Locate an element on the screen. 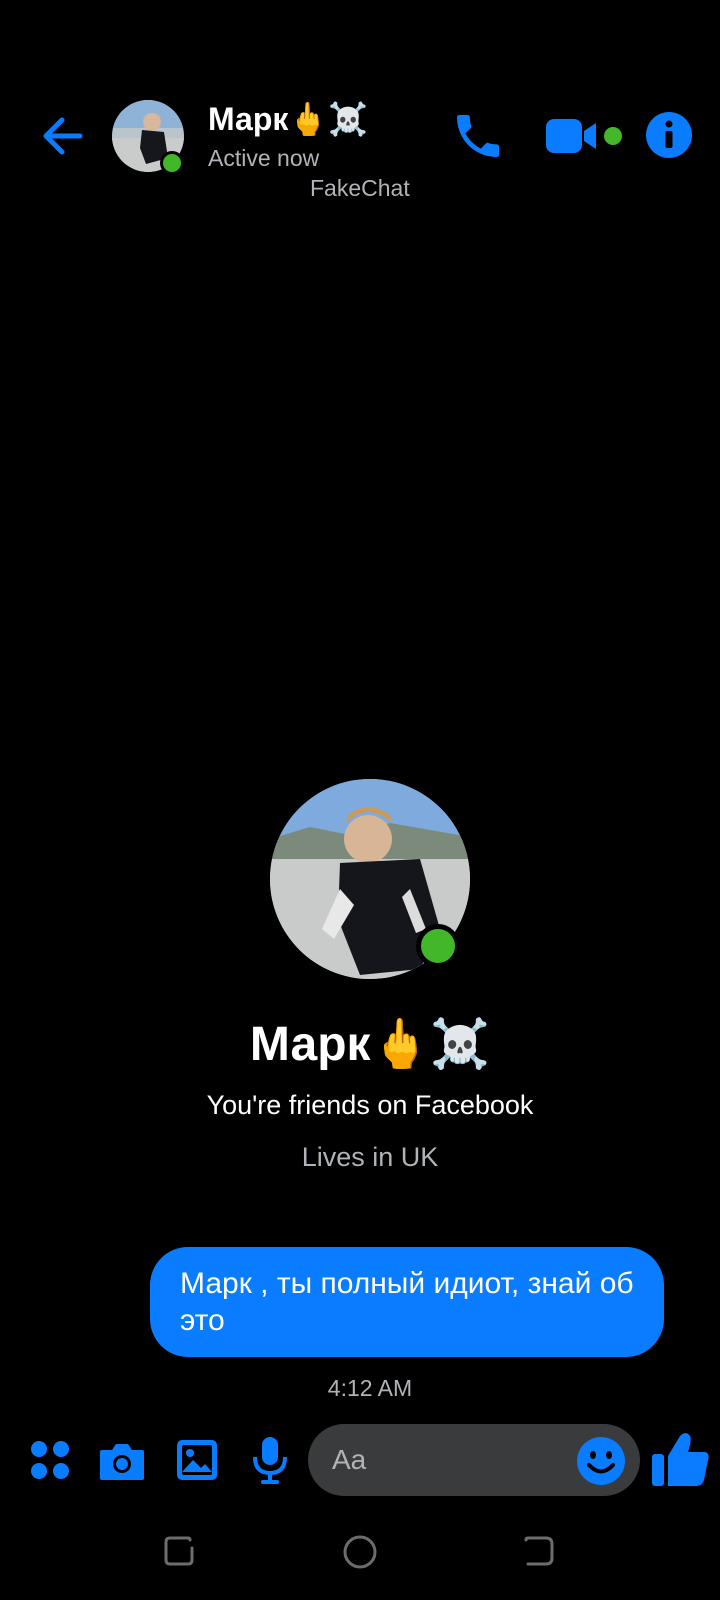 The height and width of the screenshot is (1600, 720). info-icon is located at coordinates (669, 135).